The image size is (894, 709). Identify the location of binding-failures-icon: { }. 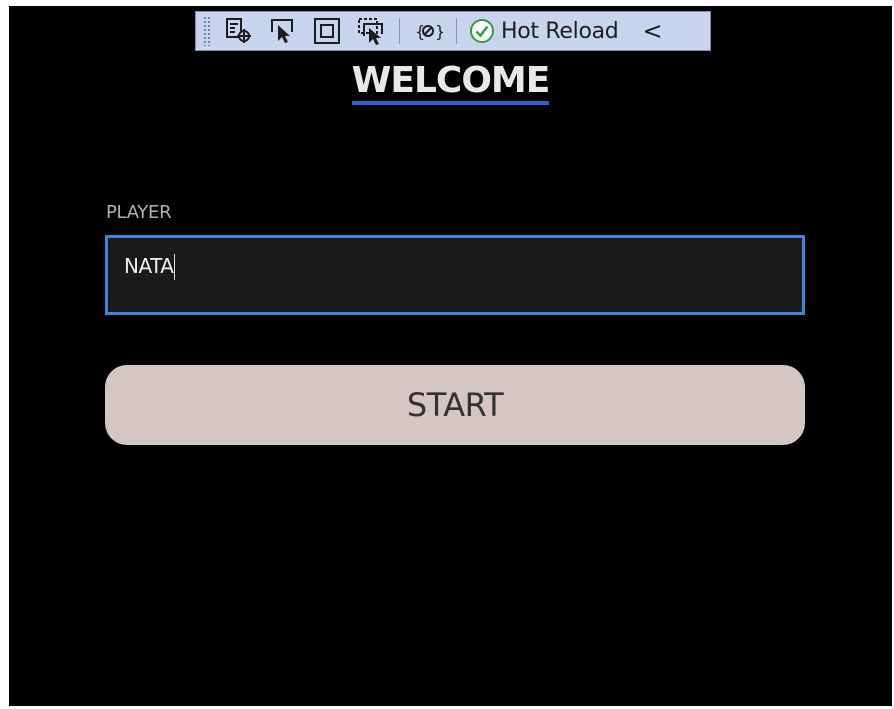
(429, 31).